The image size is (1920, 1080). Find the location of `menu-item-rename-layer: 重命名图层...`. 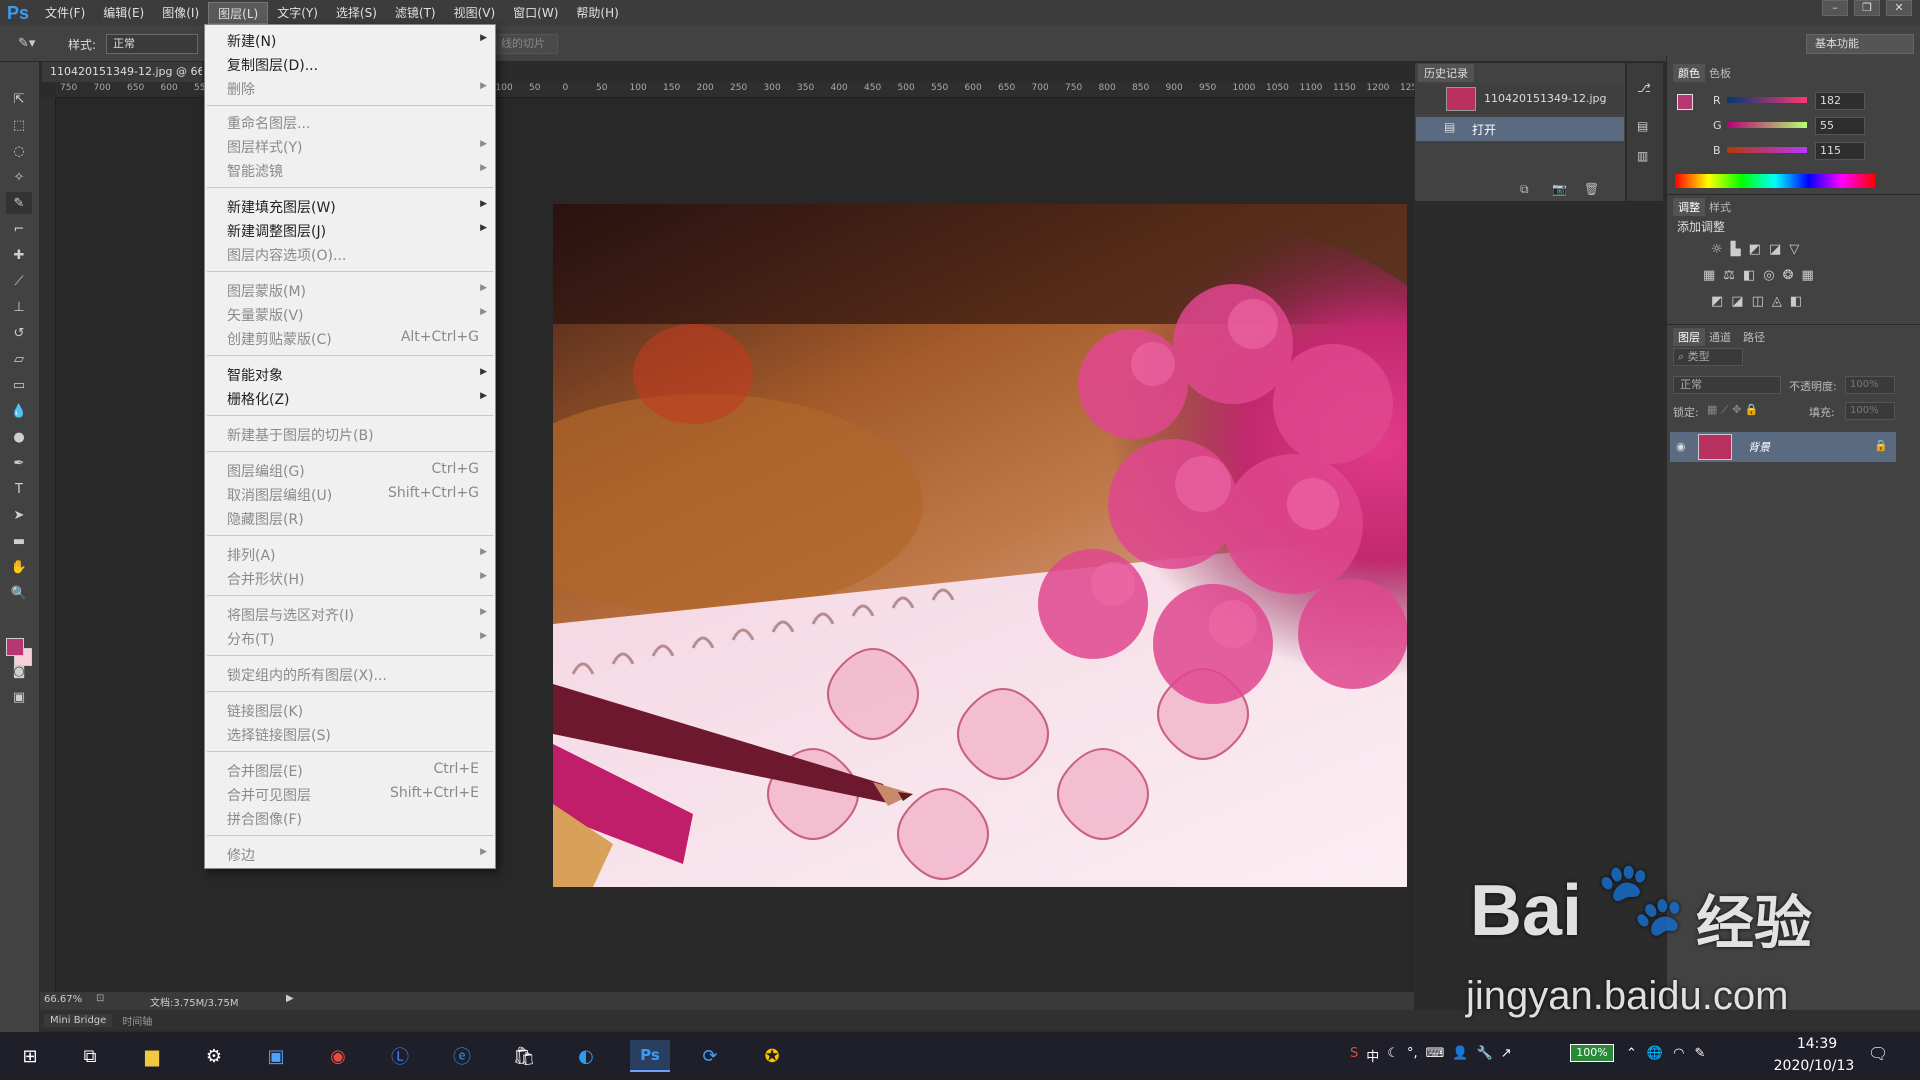

menu-item-rename-layer: 重命名图层... is located at coordinates (268, 123).